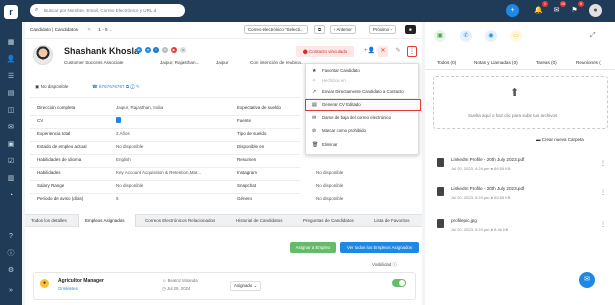 Image resolution: width=615 pixels, height=305 pixels. I want to click on lock-icon: ●, so click(148, 50).